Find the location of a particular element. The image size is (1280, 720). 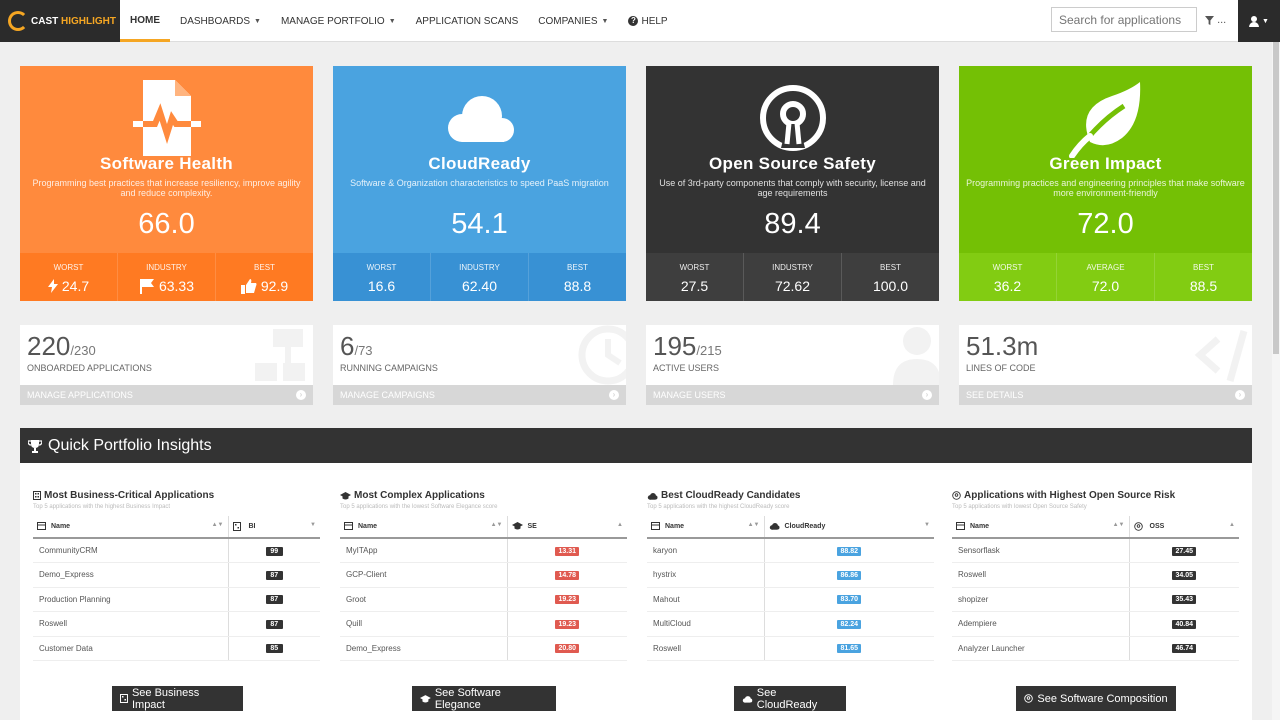

score-cell: 85 is located at coordinates (273, 648).